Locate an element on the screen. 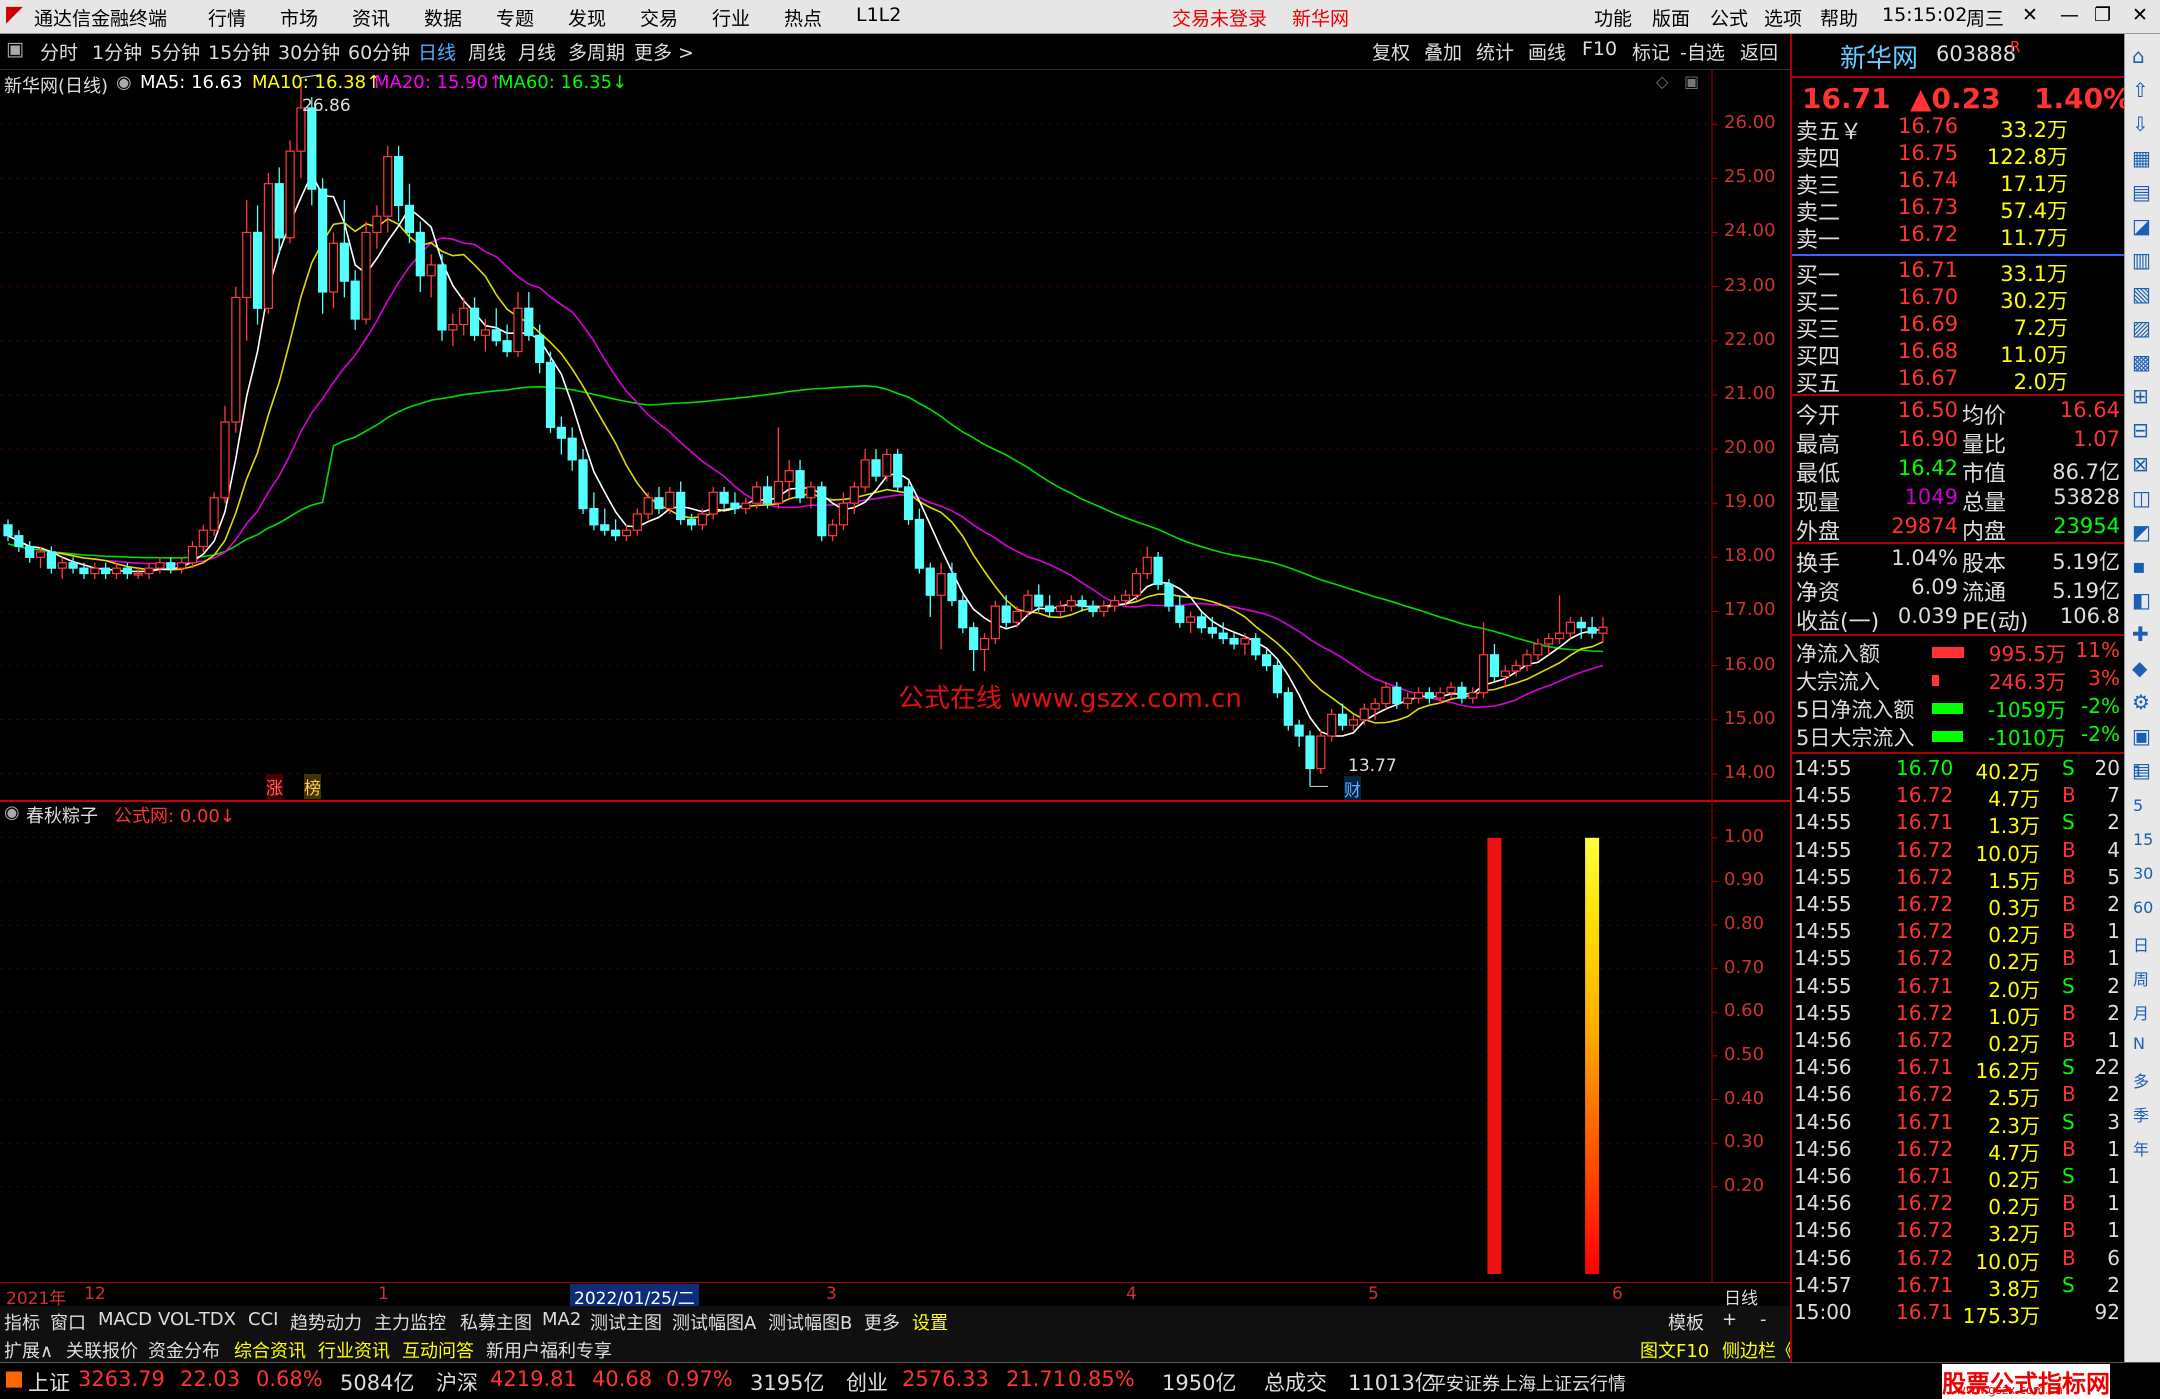  chart-settings-icon: ◉ is located at coordinates (124, 82).